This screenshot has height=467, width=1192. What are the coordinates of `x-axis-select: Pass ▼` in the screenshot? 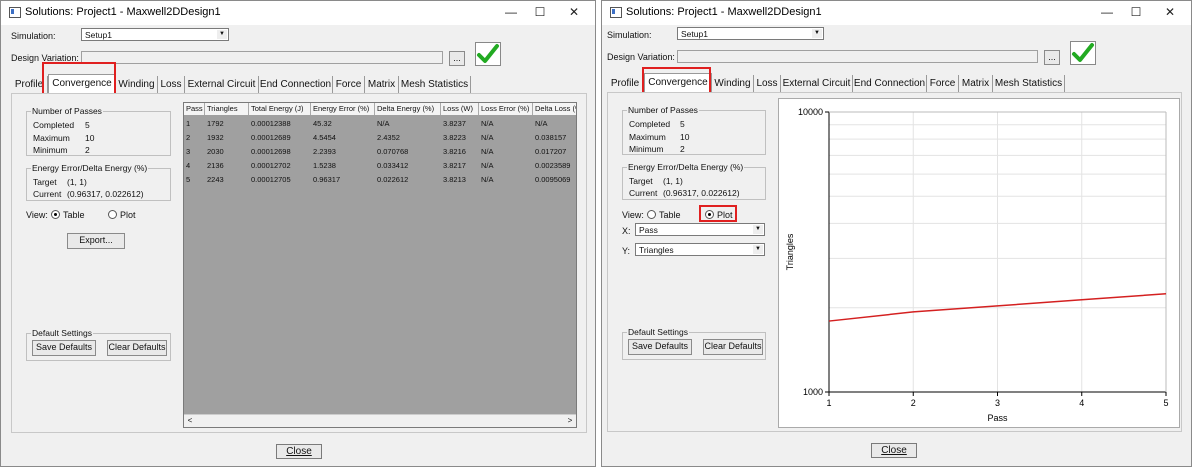 It's located at (700, 229).